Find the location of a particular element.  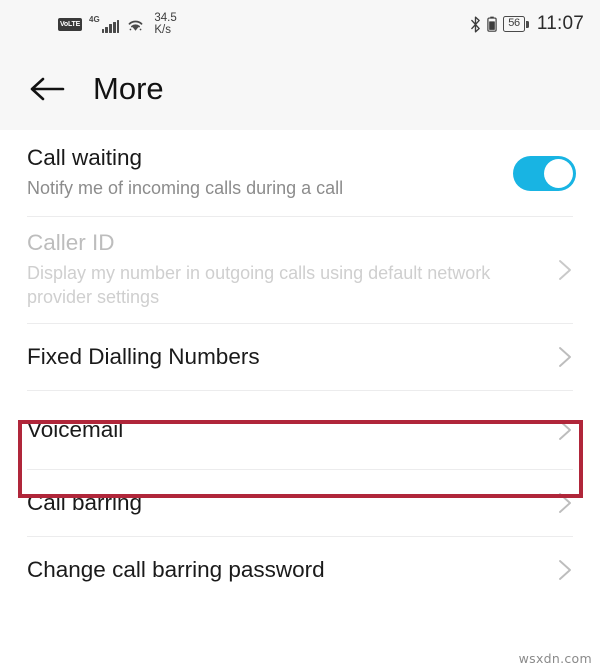

list-item-text-group: Voicemail is located at coordinates (75, 430).